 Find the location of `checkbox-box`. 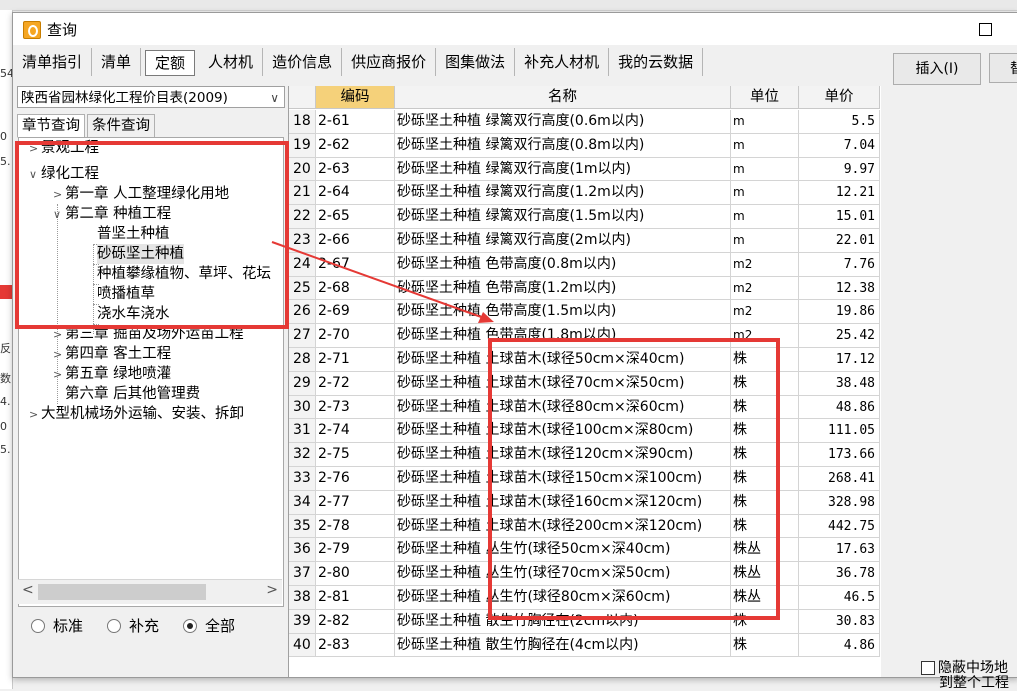

checkbox-box is located at coordinates (928, 668).